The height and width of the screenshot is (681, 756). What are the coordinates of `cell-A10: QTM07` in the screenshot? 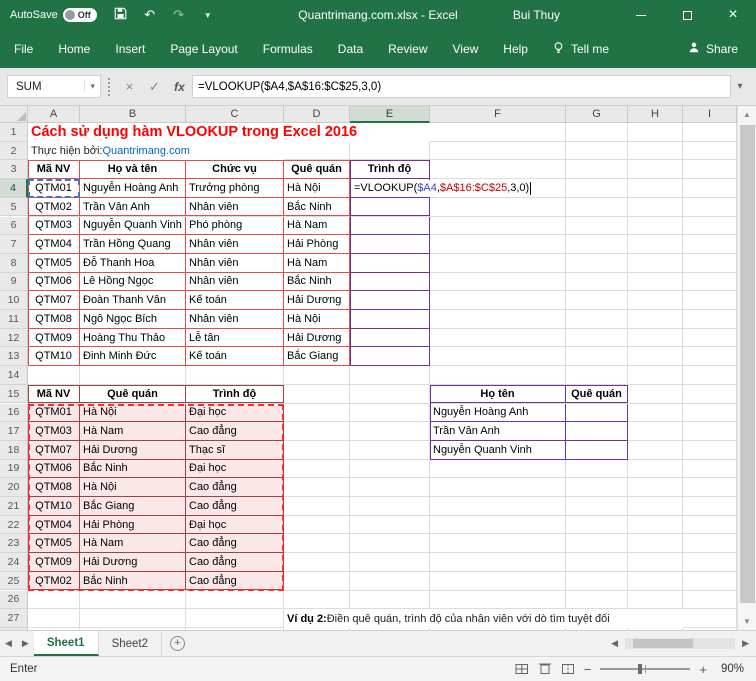 It's located at (54, 300).